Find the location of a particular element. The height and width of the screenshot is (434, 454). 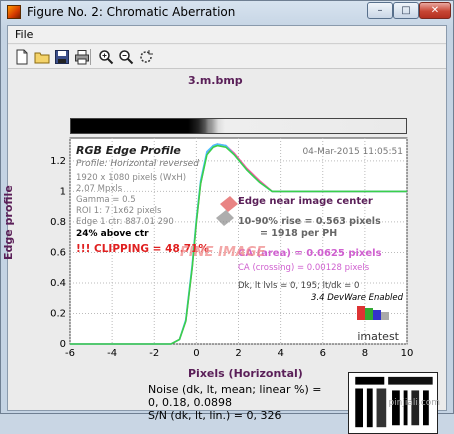

ca-crossing-text: CA (crossing) = 0.00128 pixels is located at coordinates (304, 268).